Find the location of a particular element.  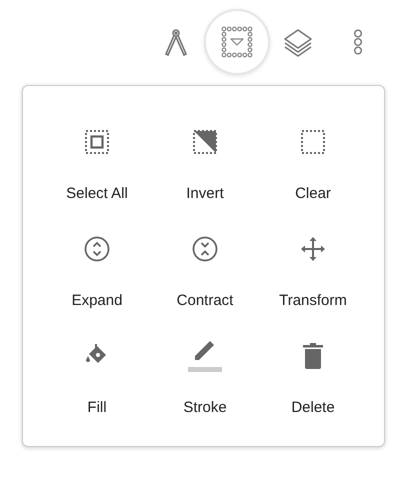

invert-selection-icon is located at coordinates (205, 142).